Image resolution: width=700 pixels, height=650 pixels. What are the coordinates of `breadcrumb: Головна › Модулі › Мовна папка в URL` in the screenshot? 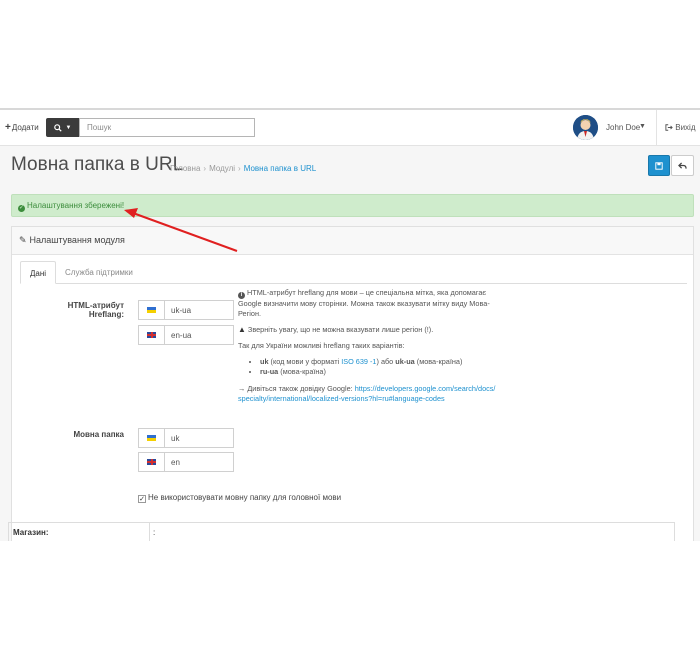 It's located at (243, 168).